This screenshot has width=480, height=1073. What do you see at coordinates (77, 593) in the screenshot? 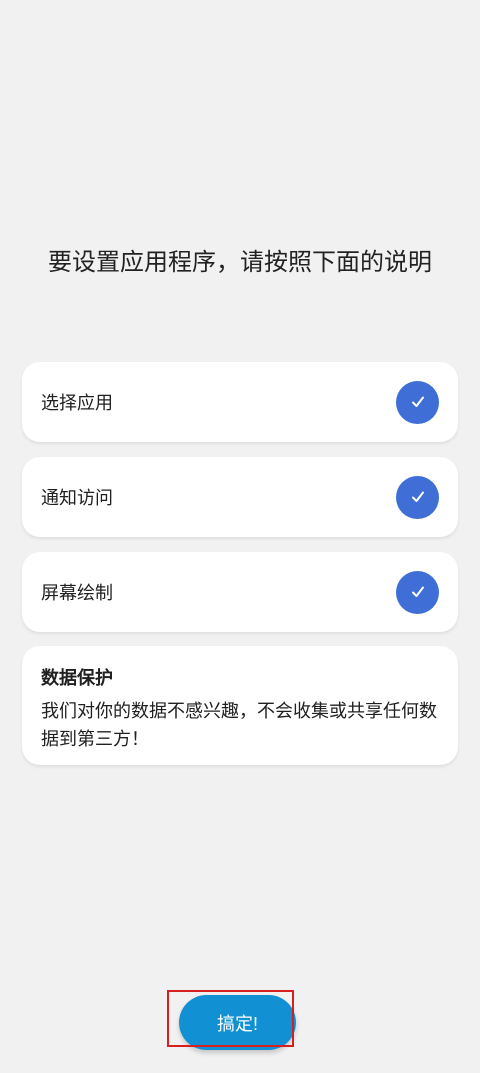
I see `step-label: 屏幕绘制` at bounding box center [77, 593].